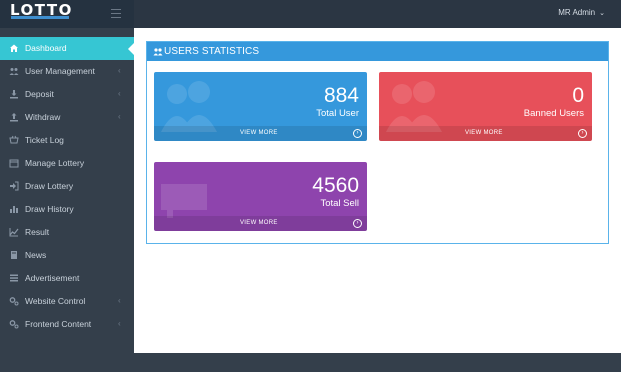  What do you see at coordinates (341, 95) in the screenshot?
I see `stat-value: 884` at bounding box center [341, 95].